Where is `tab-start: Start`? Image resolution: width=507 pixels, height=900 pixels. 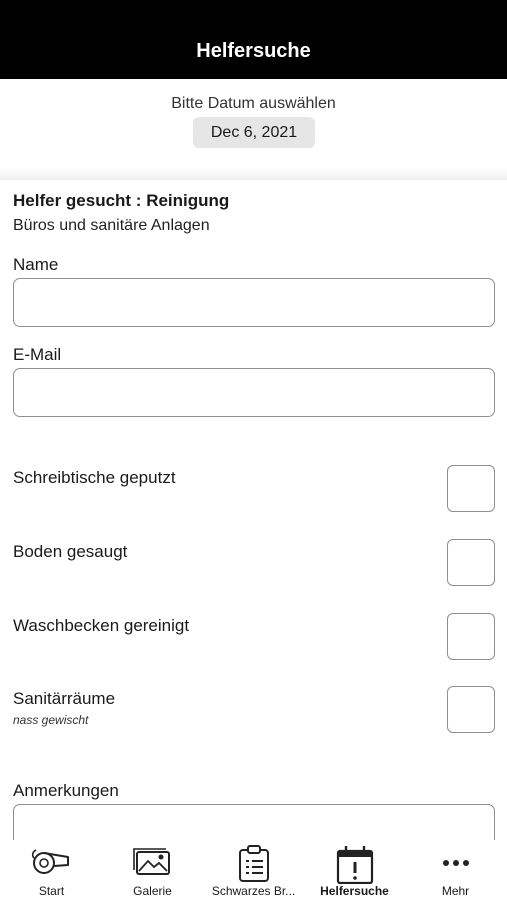
tab-start: Start is located at coordinates (51, 870).